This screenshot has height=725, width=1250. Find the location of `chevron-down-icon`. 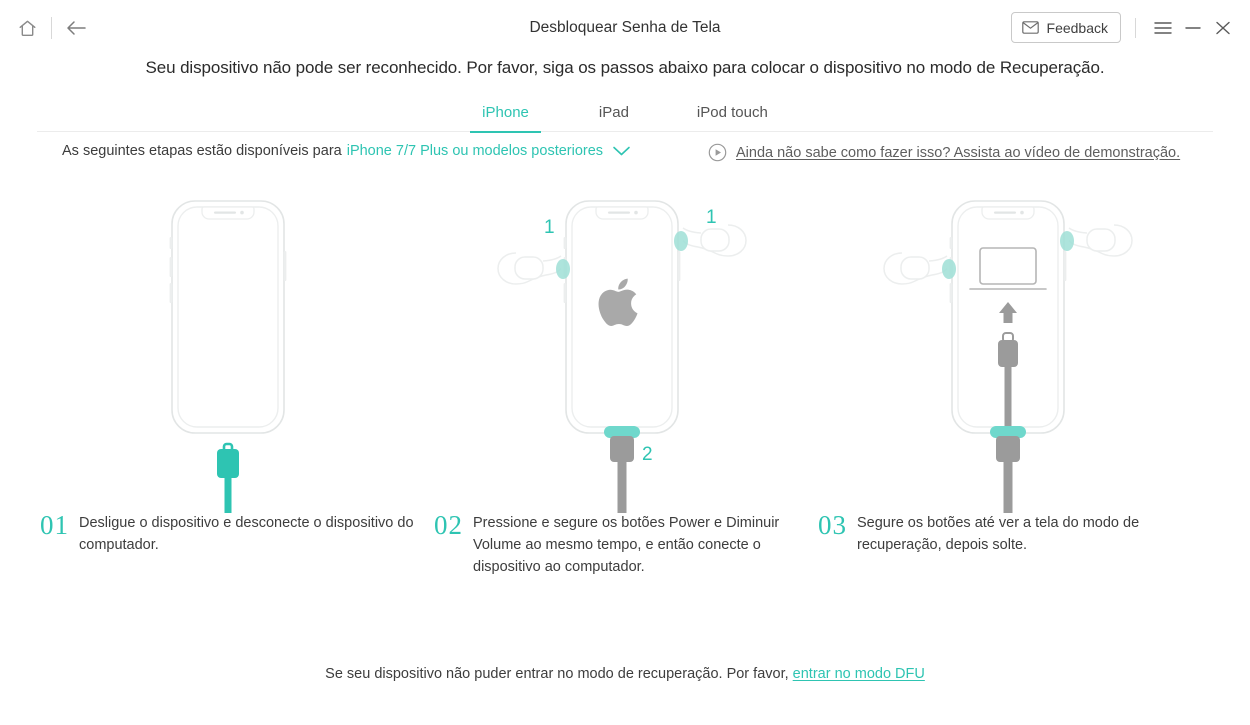

chevron-down-icon is located at coordinates (621, 151).